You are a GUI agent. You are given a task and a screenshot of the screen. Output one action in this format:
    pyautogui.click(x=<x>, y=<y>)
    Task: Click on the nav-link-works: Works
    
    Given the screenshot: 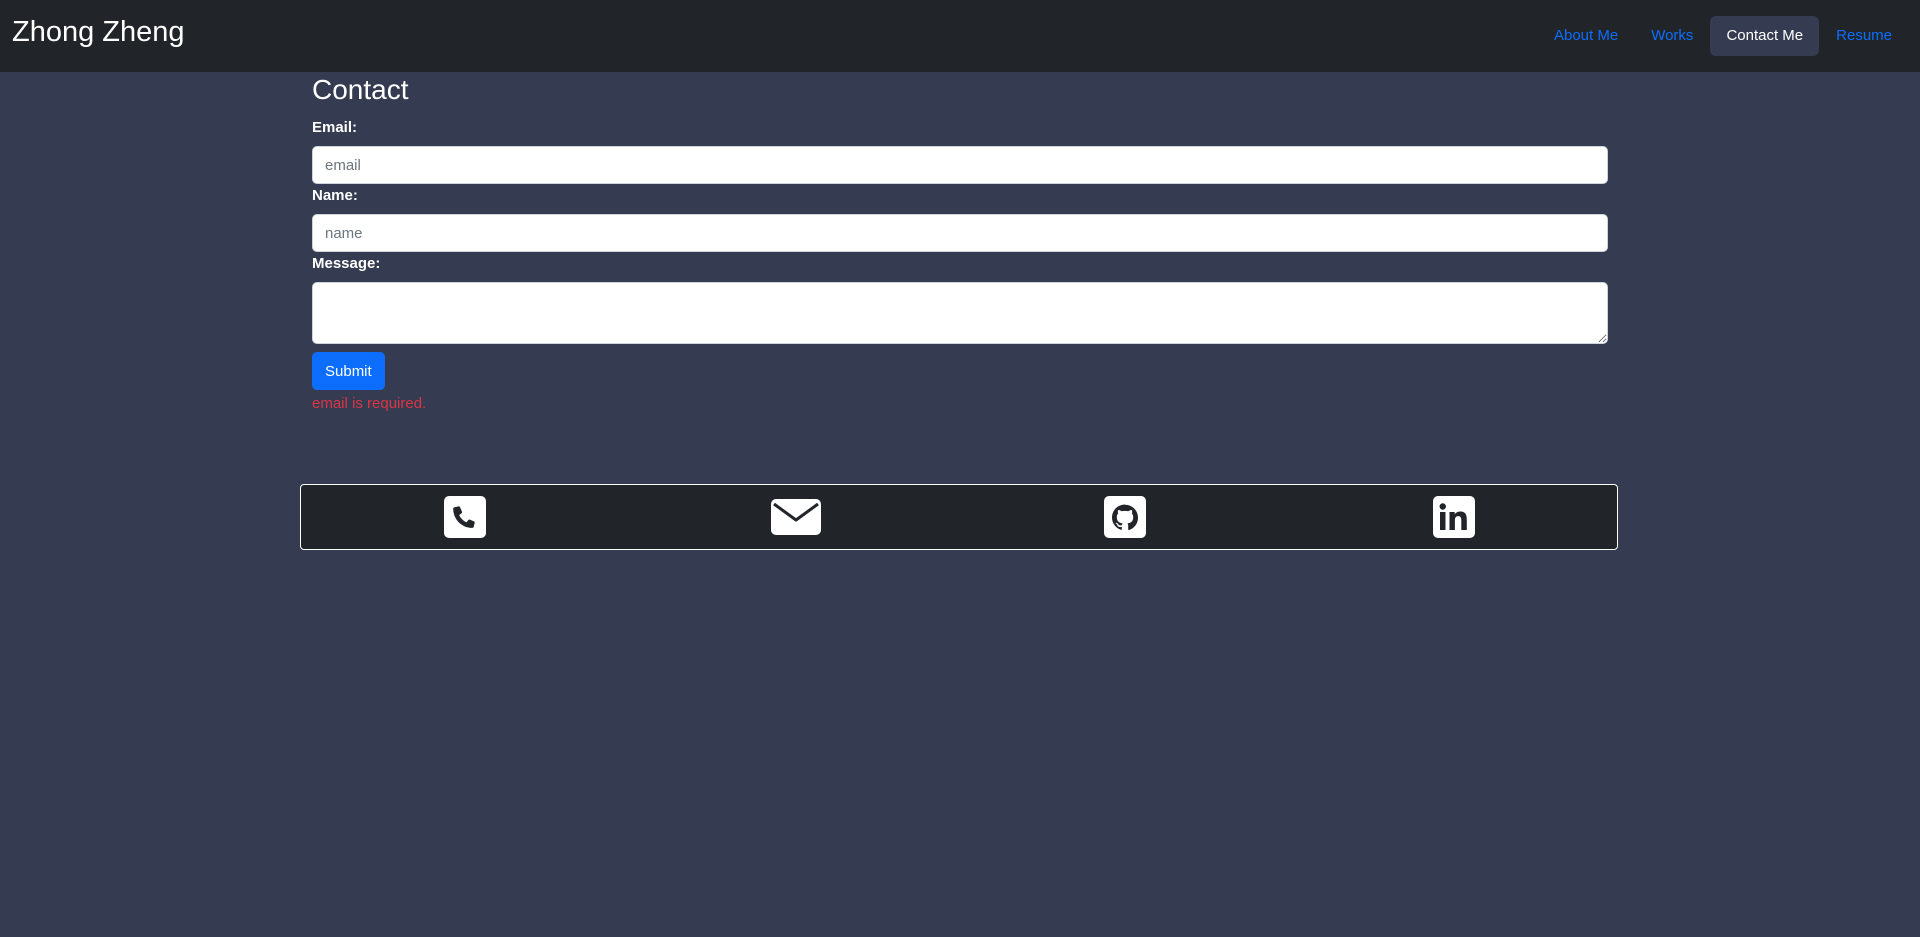 What is the action you would take?
    pyautogui.click(x=1672, y=36)
    